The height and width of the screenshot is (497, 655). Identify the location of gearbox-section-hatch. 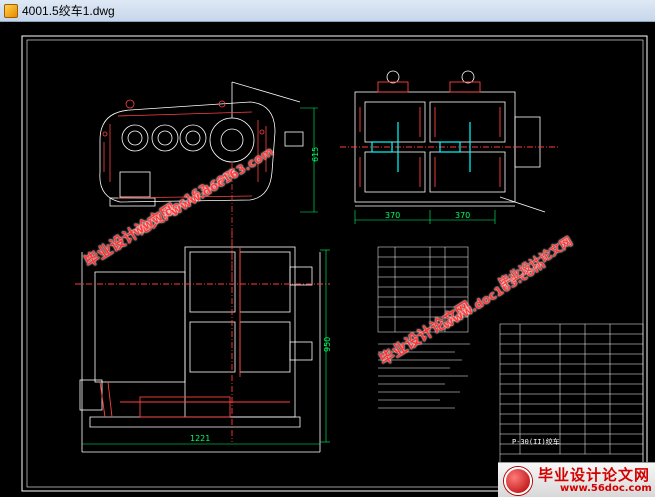
(450, 134).